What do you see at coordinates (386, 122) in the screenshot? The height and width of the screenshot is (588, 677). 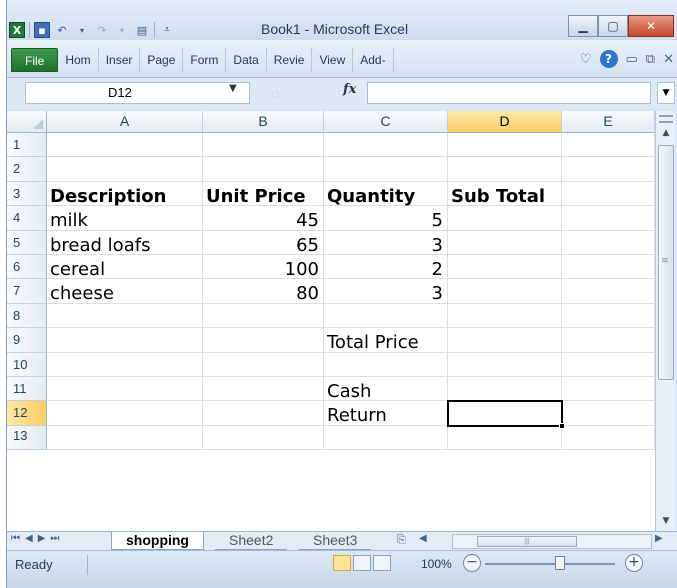 I see `column-header-c: C` at bounding box center [386, 122].